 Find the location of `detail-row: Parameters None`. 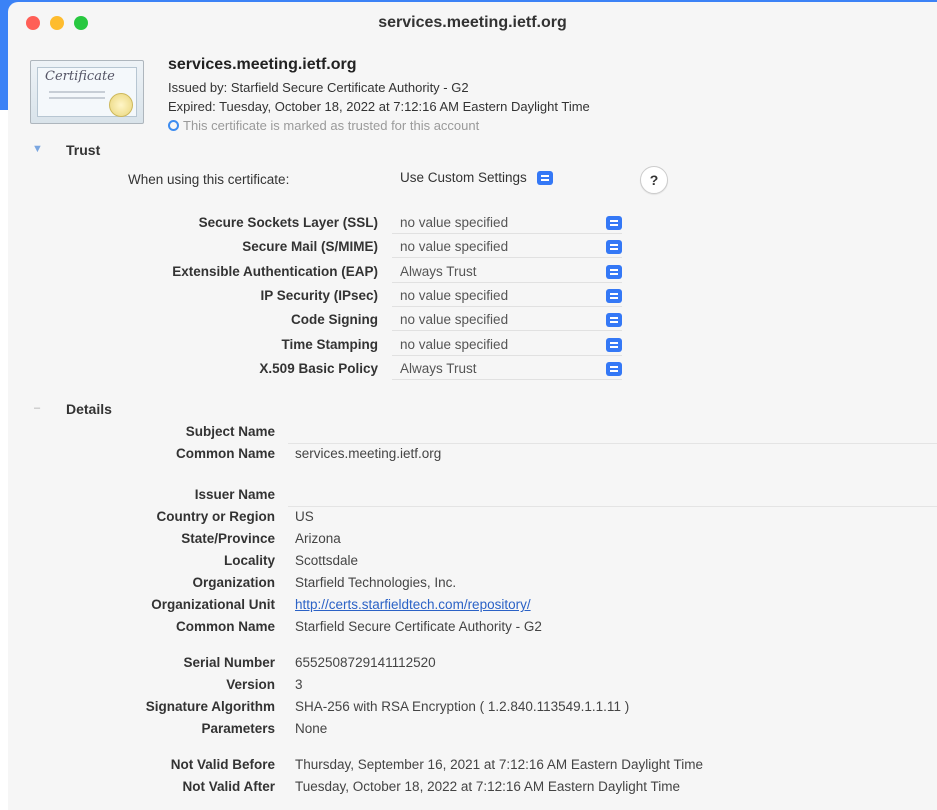

detail-row: Parameters None is located at coordinates (472, 730).